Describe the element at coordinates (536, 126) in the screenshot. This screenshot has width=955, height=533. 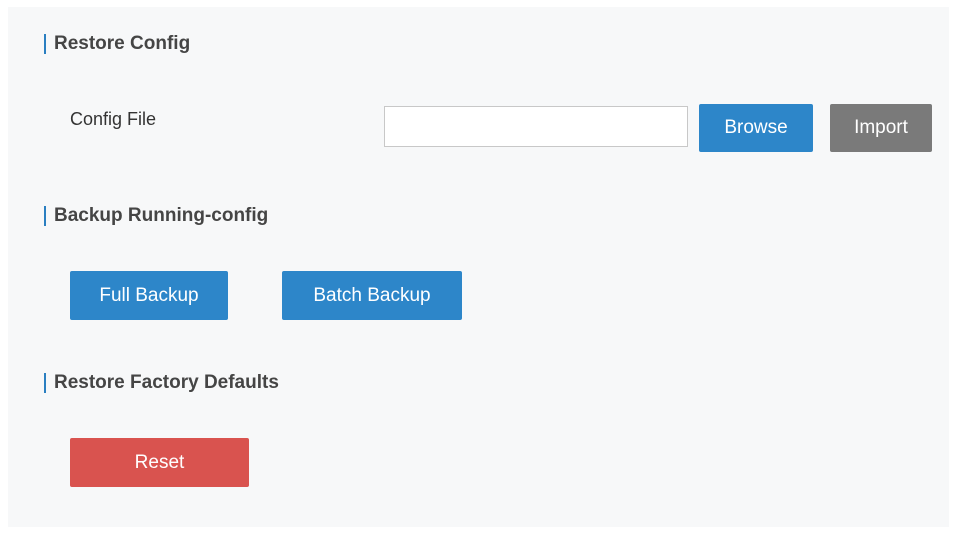
I see `config-file-input` at that location.